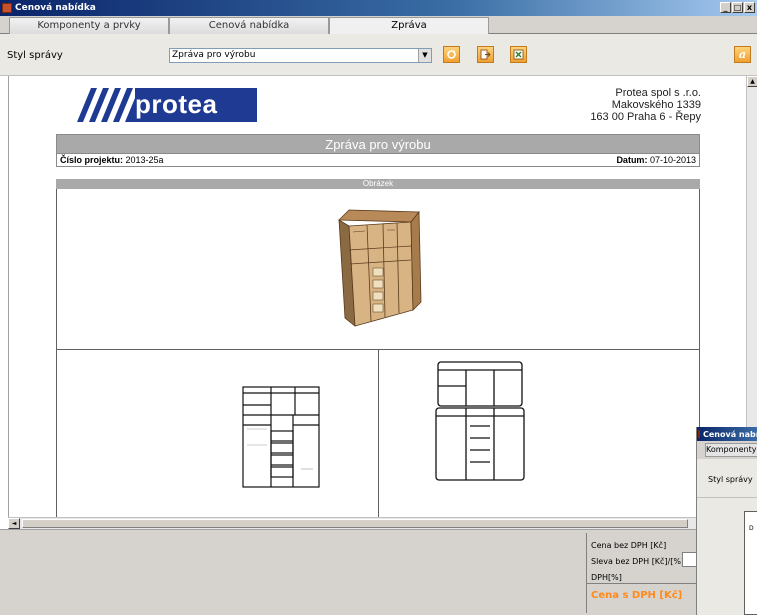 This screenshot has width=757, height=615. What do you see at coordinates (249, 25) in the screenshot?
I see `tab-price-offer: Cenová nabídka` at bounding box center [249, 25].